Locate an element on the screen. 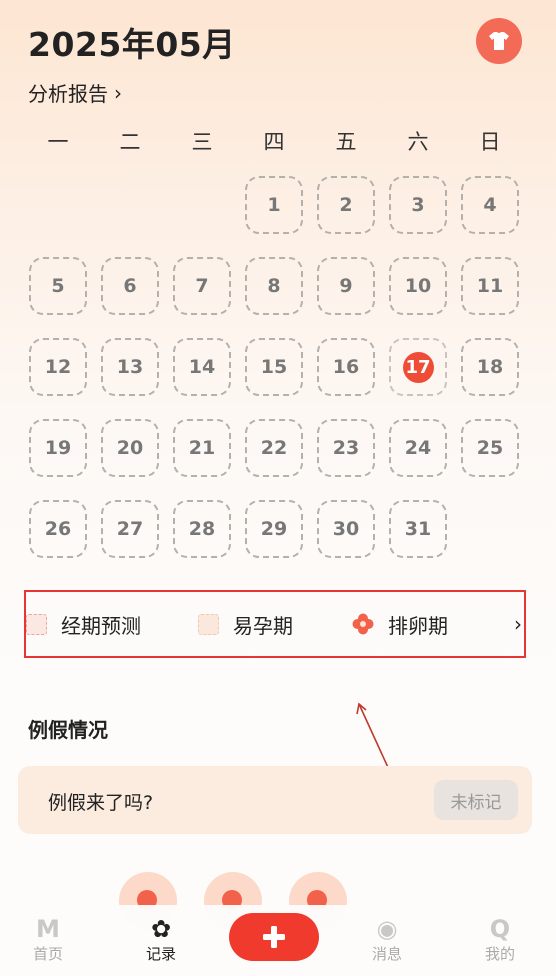 This screenshot has height=976, width=556. analysis-report-link: 分析报告 › is located at coordinates (75, 92).